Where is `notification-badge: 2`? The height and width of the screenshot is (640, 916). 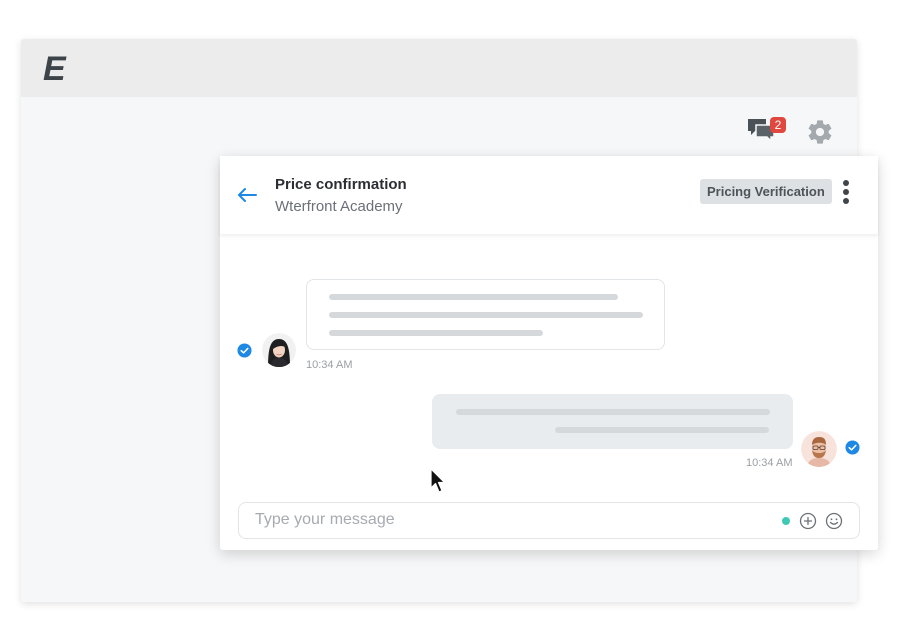 notification-badge: 2 is located at coordinates (778, 125).